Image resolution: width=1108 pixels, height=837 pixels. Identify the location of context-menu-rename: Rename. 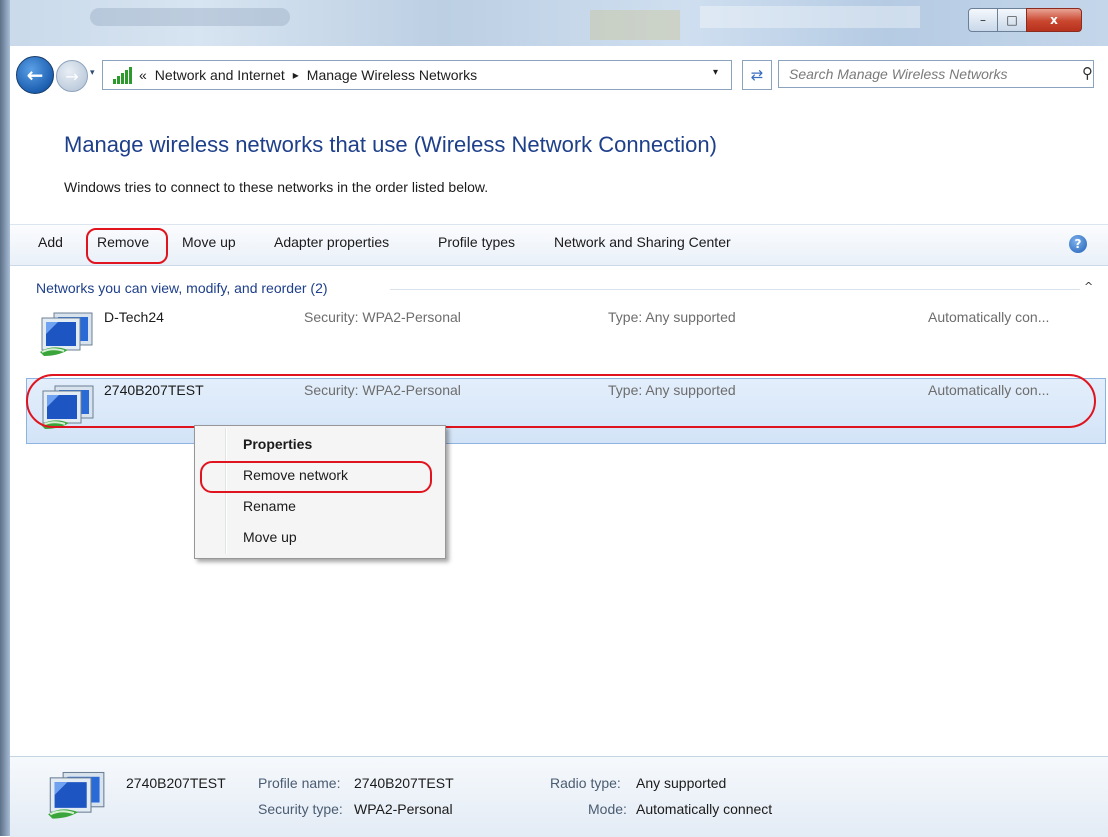
(269, 506).